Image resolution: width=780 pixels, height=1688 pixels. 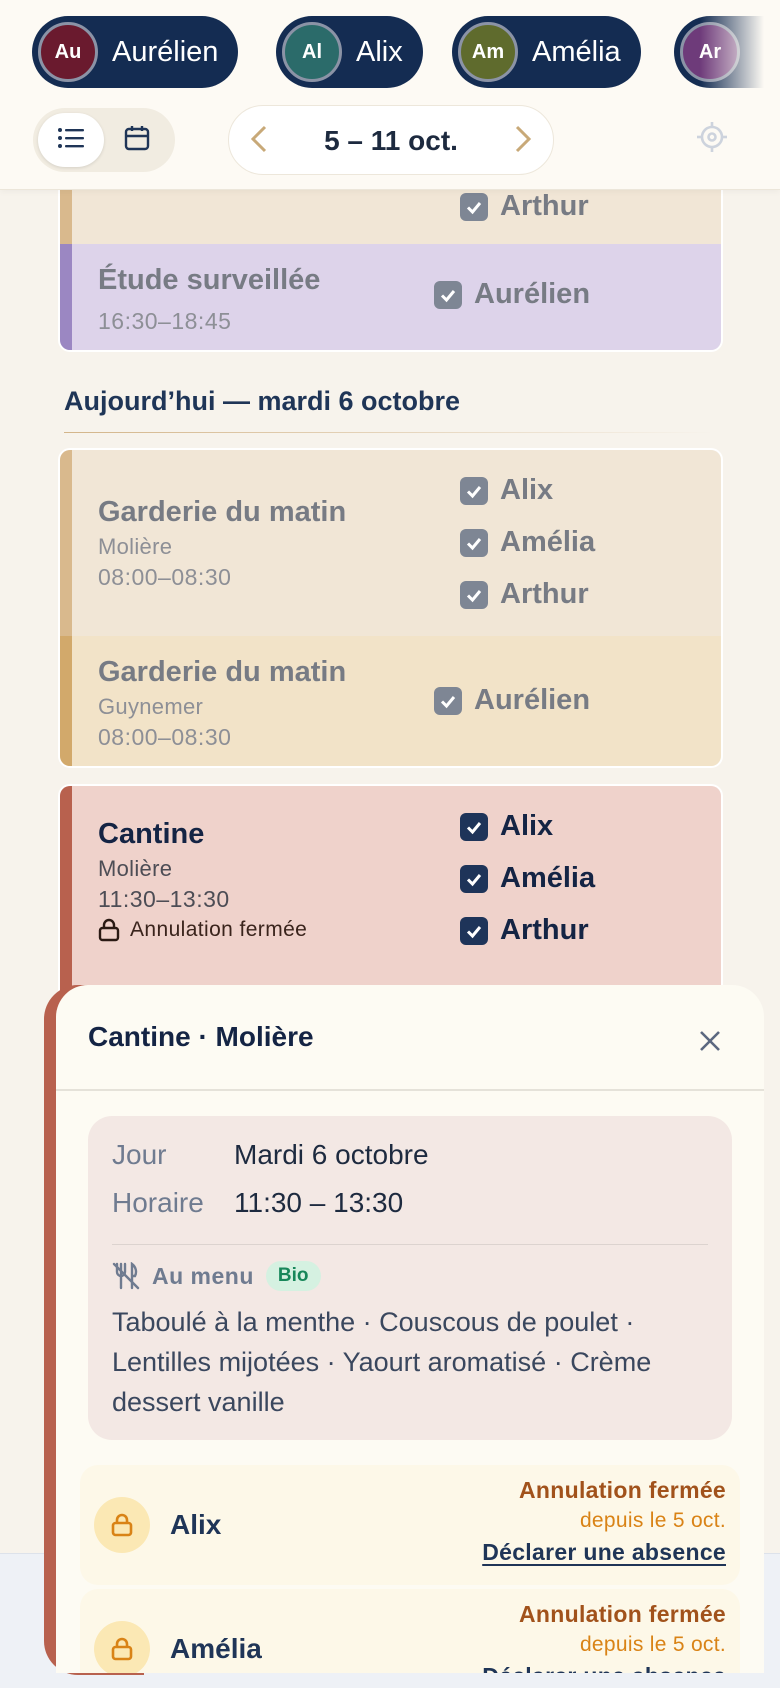 What do you see at coordinates (216, 1648) in the screenshot?
I see `child-name: Amélia` at bounding box center [216, 1648].